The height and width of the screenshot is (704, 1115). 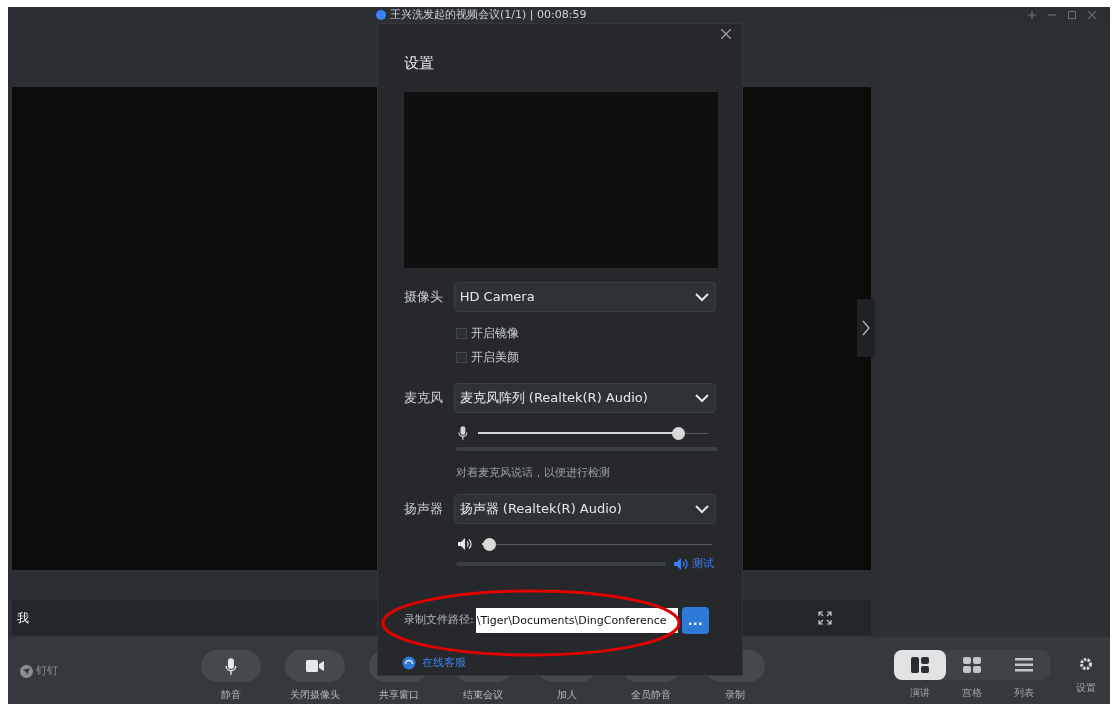 What do you see at coordinates (920, 692) in the screenshot?
I see `view-label: 演讲` at bounding box center [920, 692].